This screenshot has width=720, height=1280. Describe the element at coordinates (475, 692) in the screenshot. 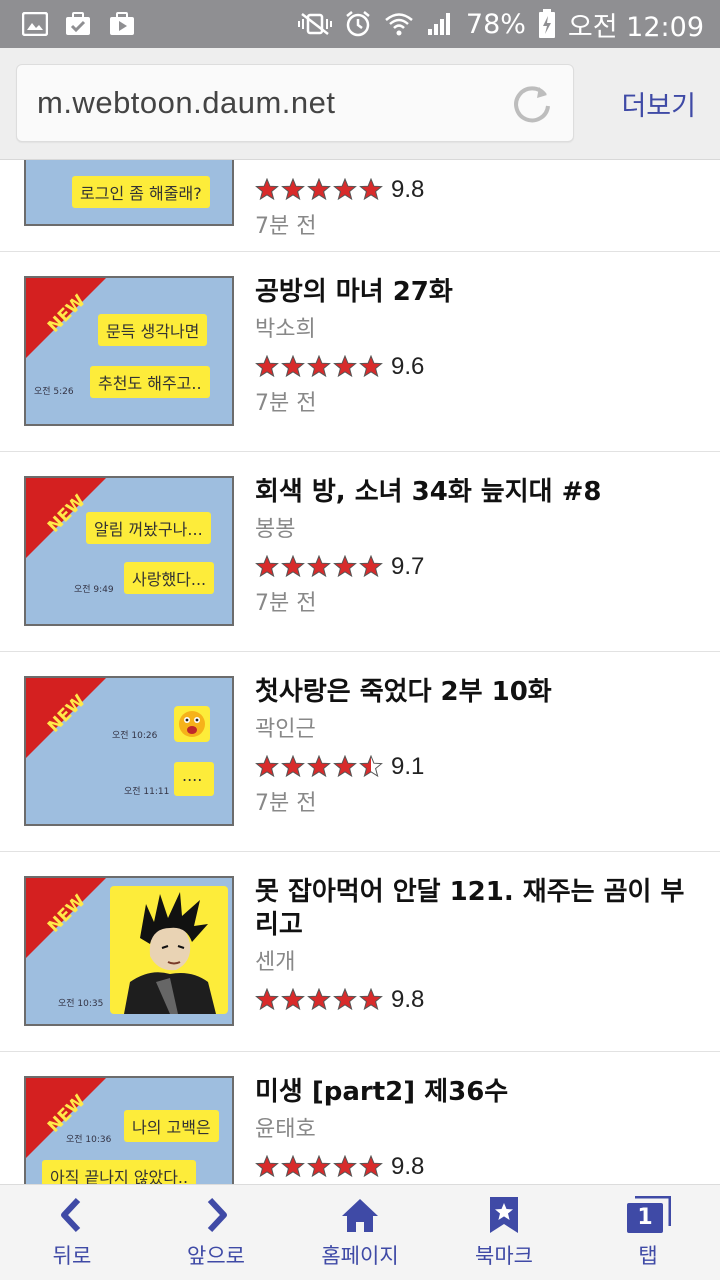

I see `webtoon-title: 첫사랑은 죽었다 2부 10화` at that location.